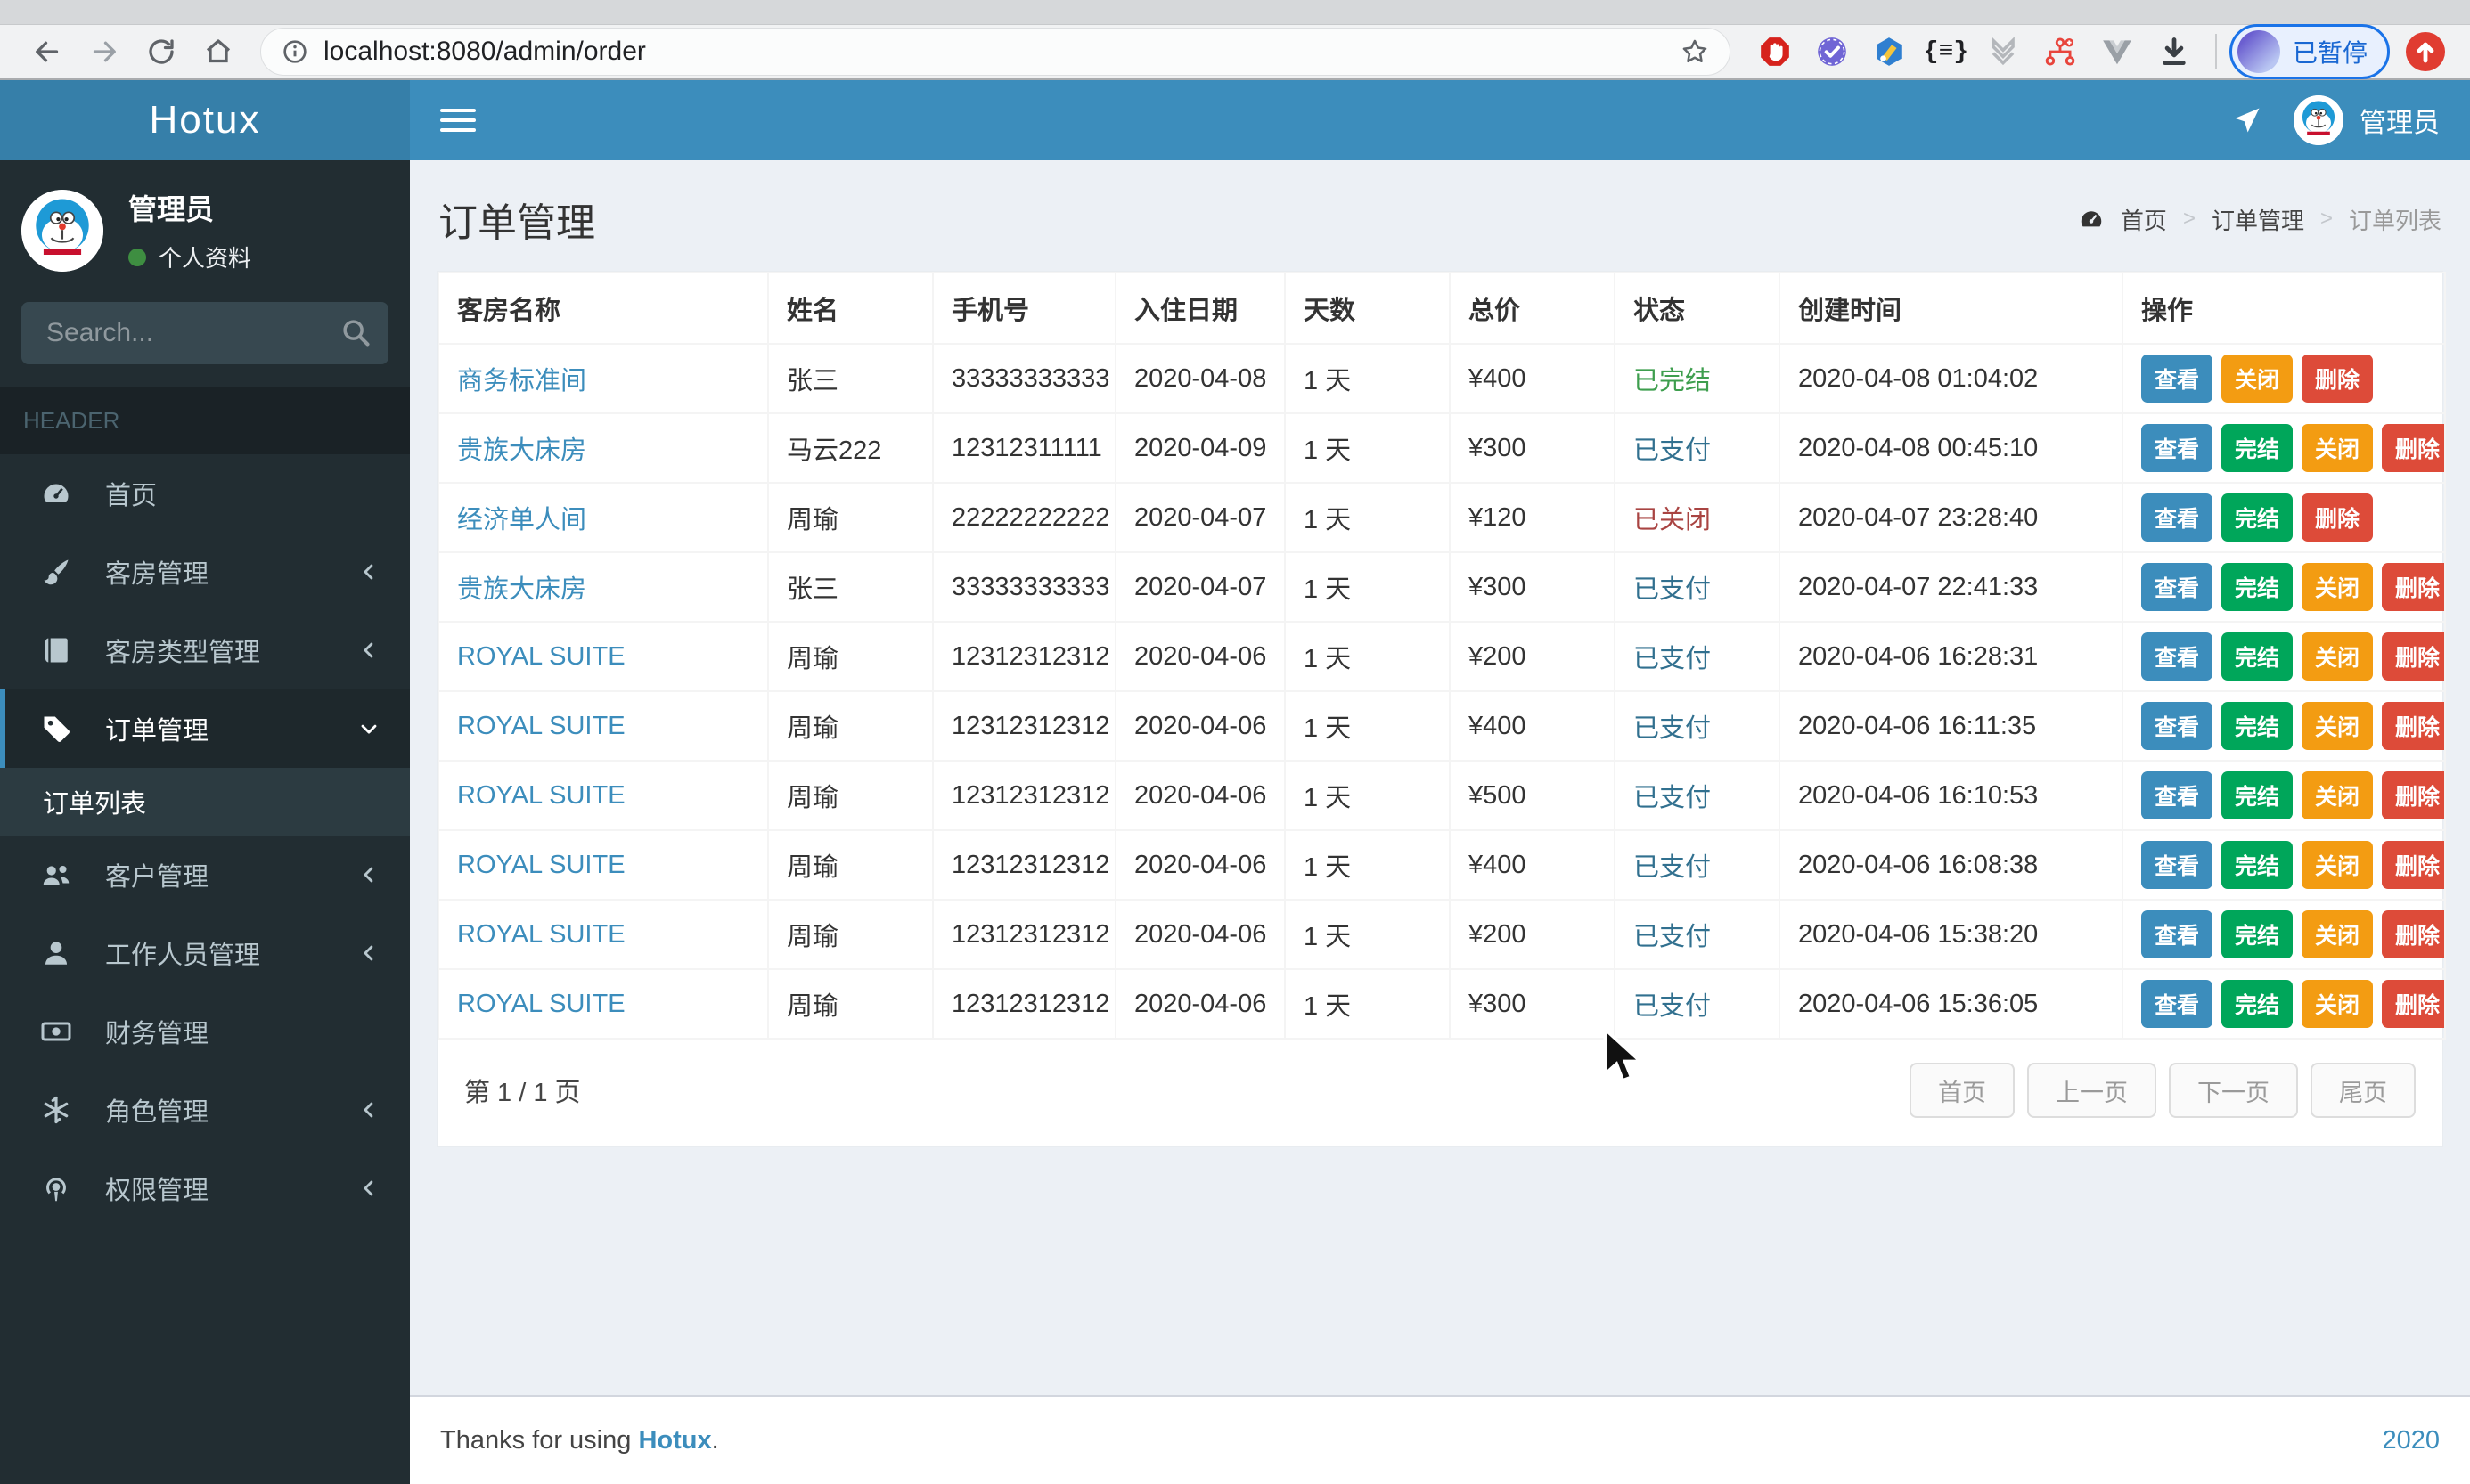 The image size is (2470, 1484). What do you see at coordinates (2003, 52) in the screenshot?
I see `chevrons-down-icon` at bounding box center [2003, 52].